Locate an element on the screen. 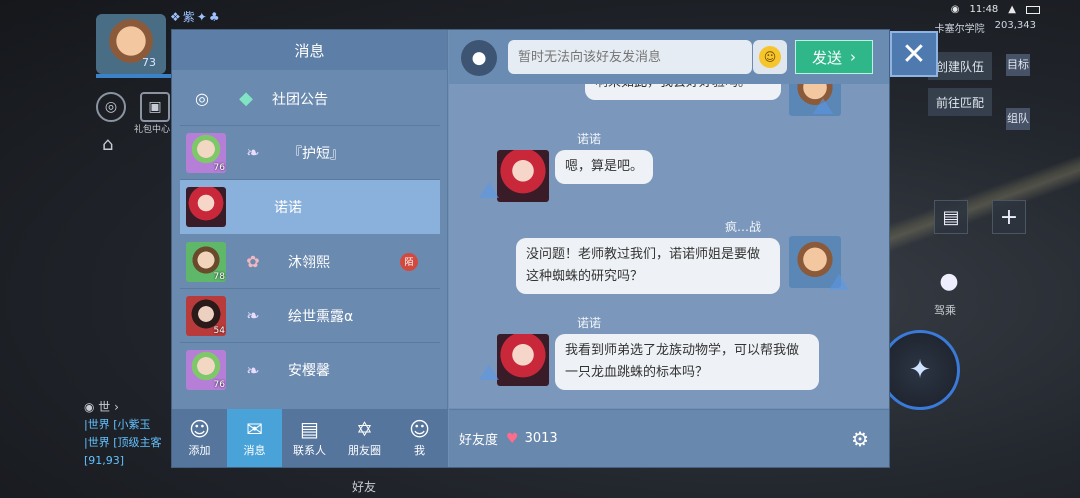 This screenshot has height=498, width=1080. nav-label: 朋友圈 is located at coordinates (364, 450).